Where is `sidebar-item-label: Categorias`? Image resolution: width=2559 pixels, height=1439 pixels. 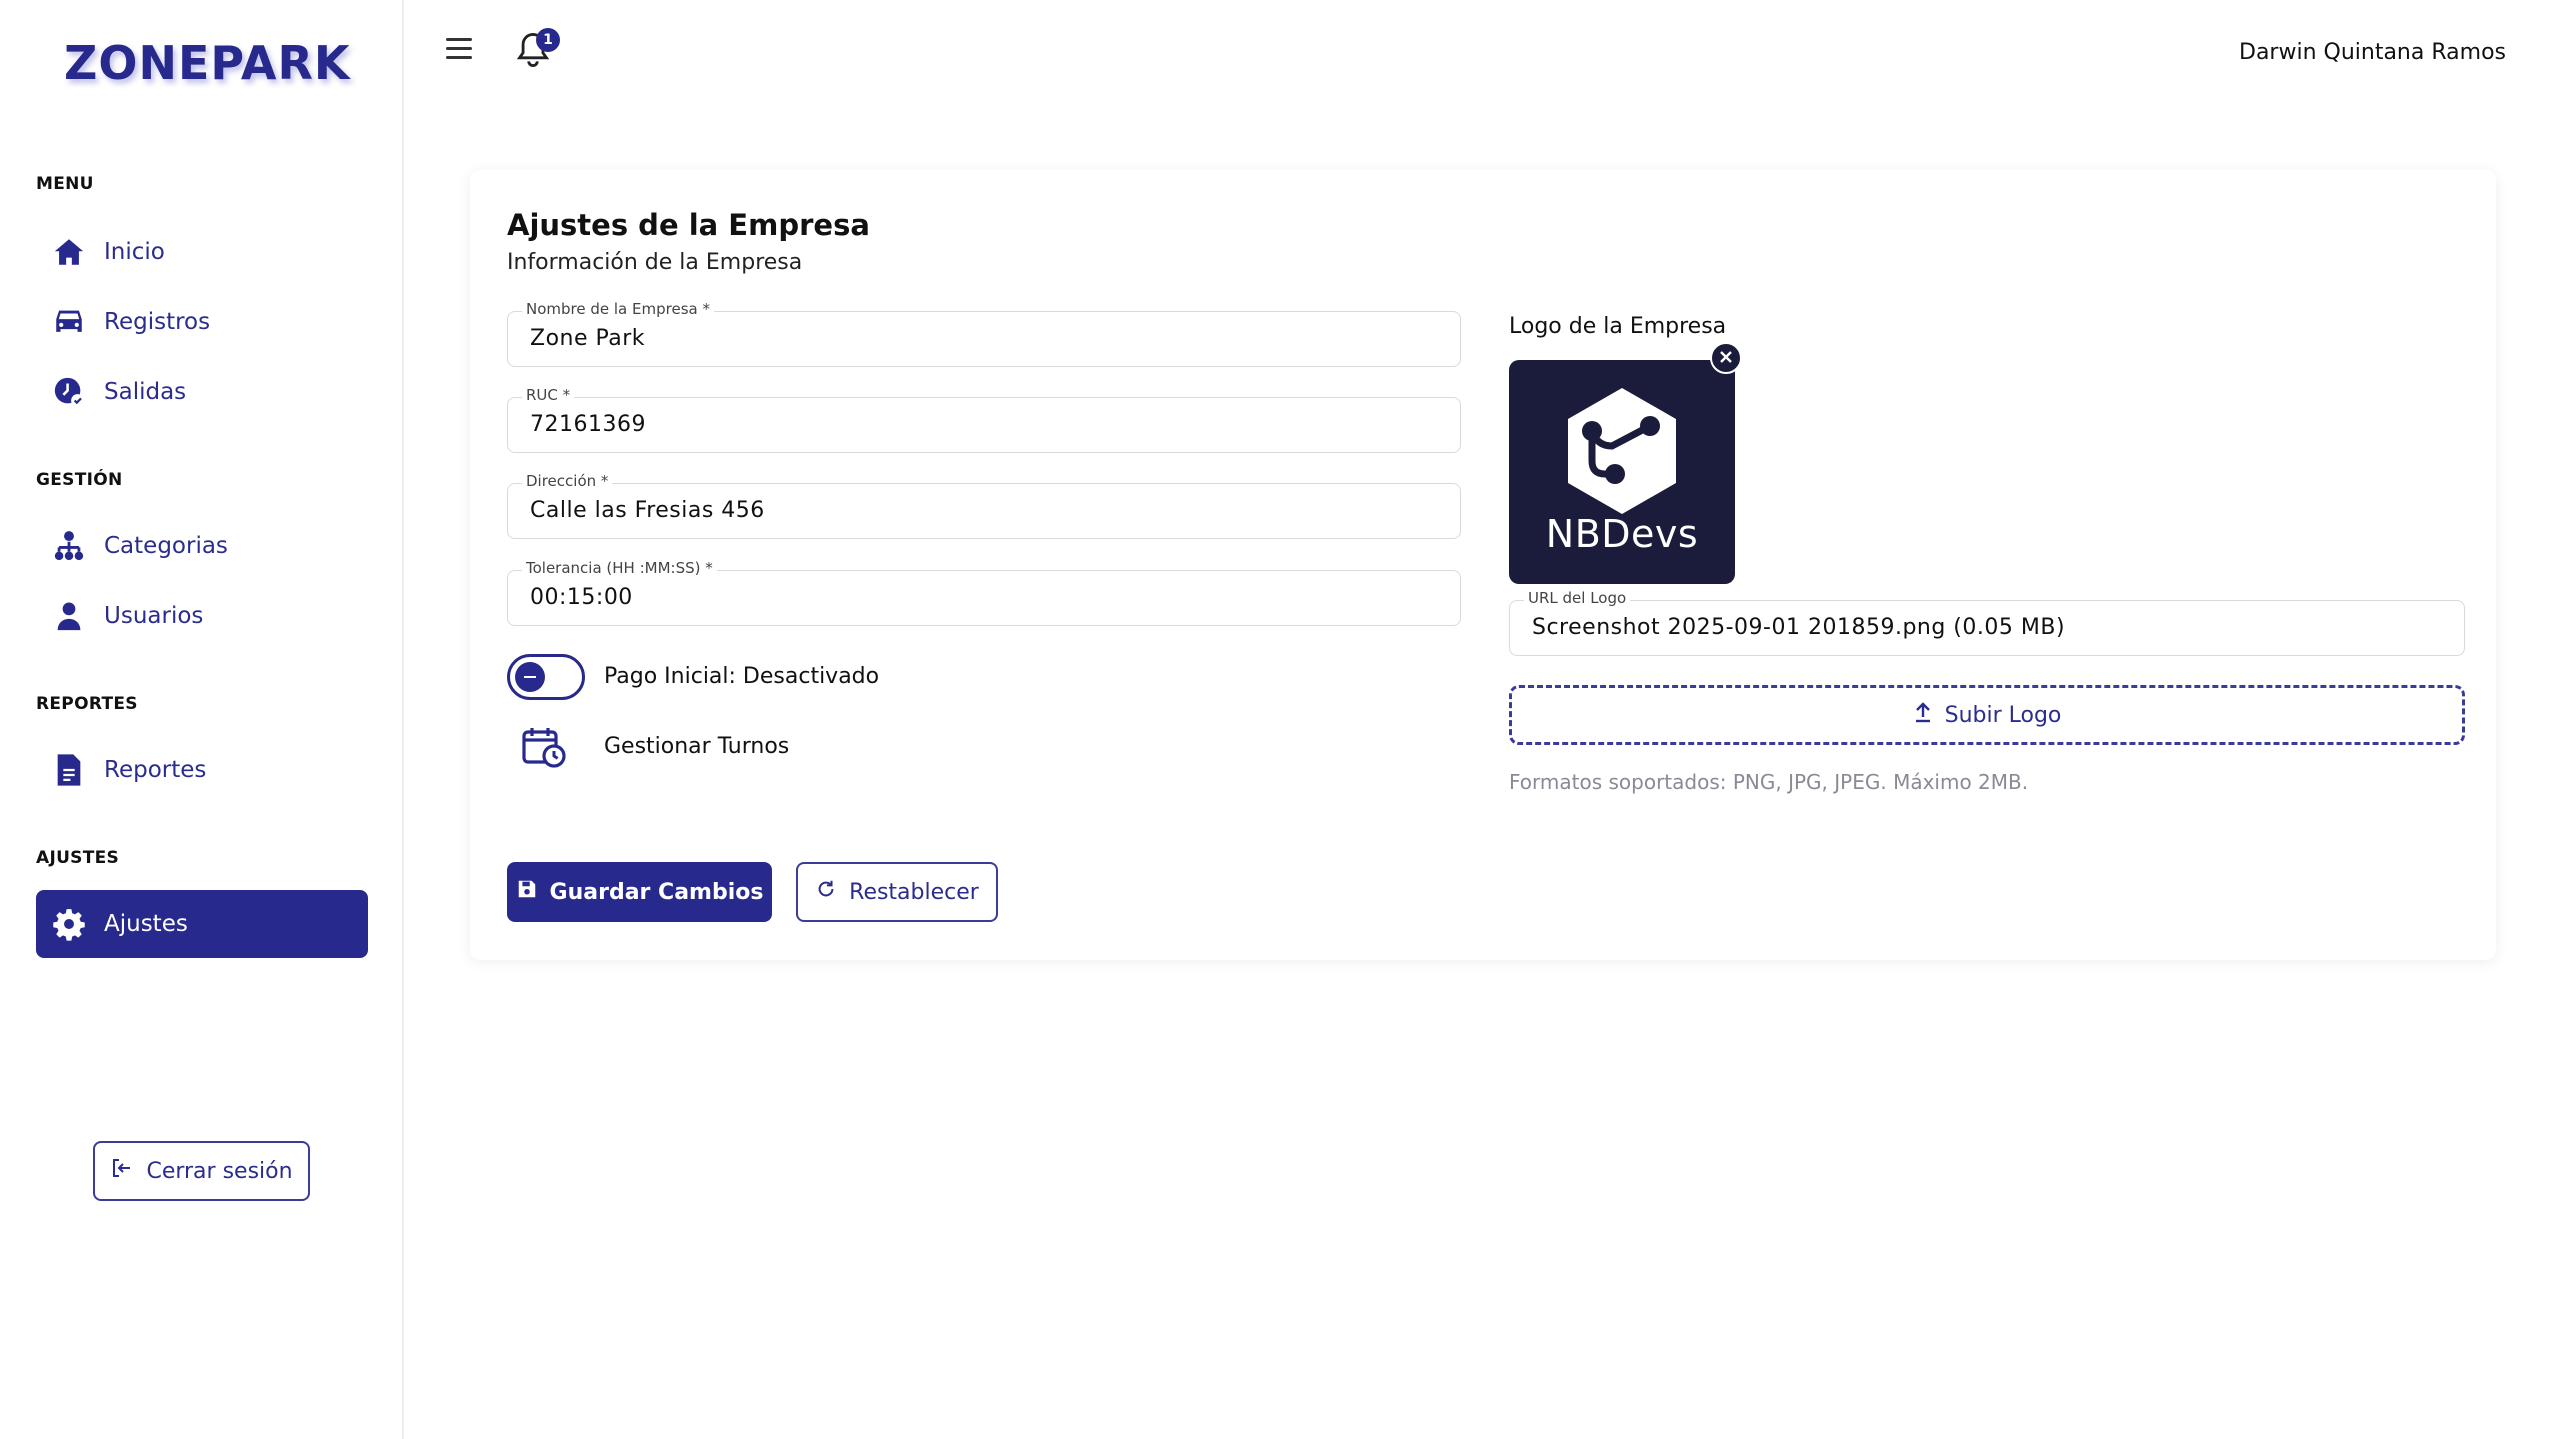 sidebar-item-label: Categorias is located at coordinates (166, 546).